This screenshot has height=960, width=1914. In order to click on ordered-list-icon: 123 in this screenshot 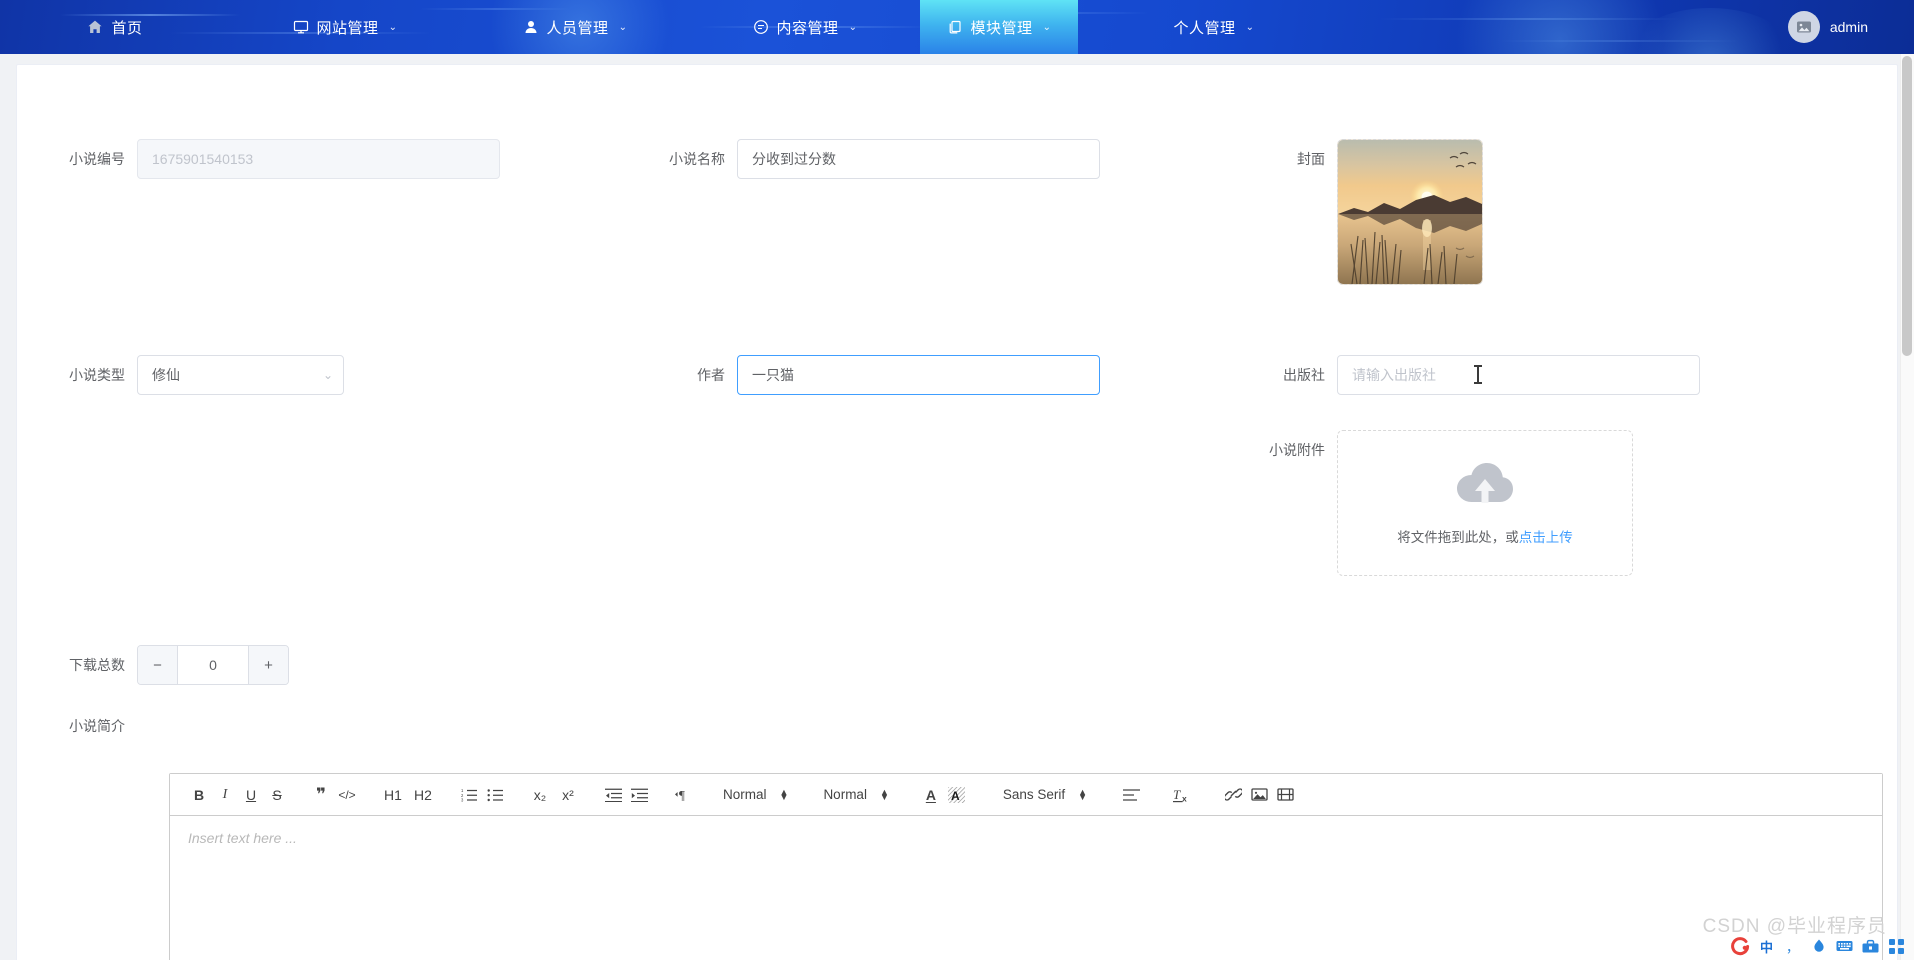, I will do `click(469, 794)`.